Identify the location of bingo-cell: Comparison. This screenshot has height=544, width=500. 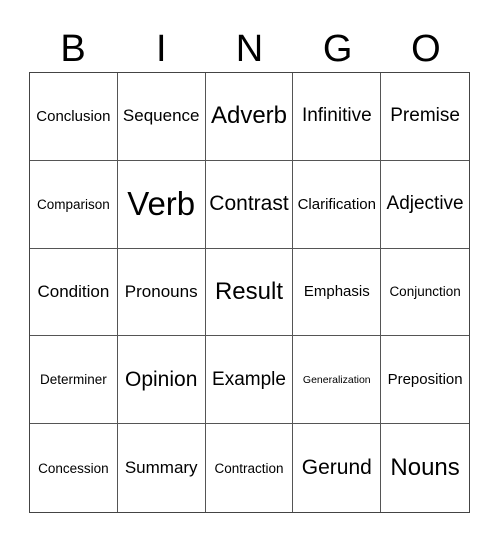
(74, 204).